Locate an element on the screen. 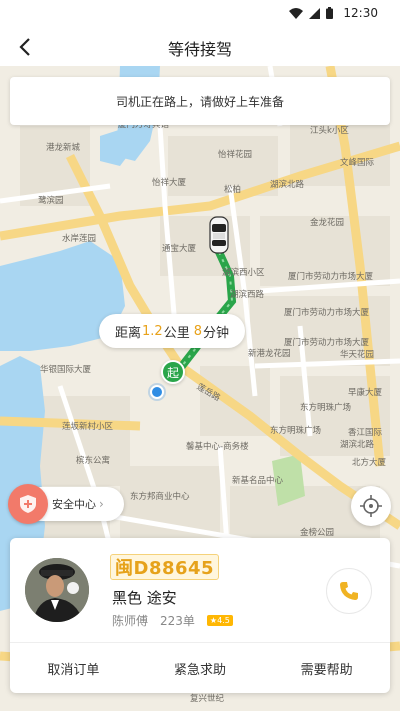 This screenshot has height=711, width=400. map-label: 复兴世纪 is located at coordinates (207, 699).